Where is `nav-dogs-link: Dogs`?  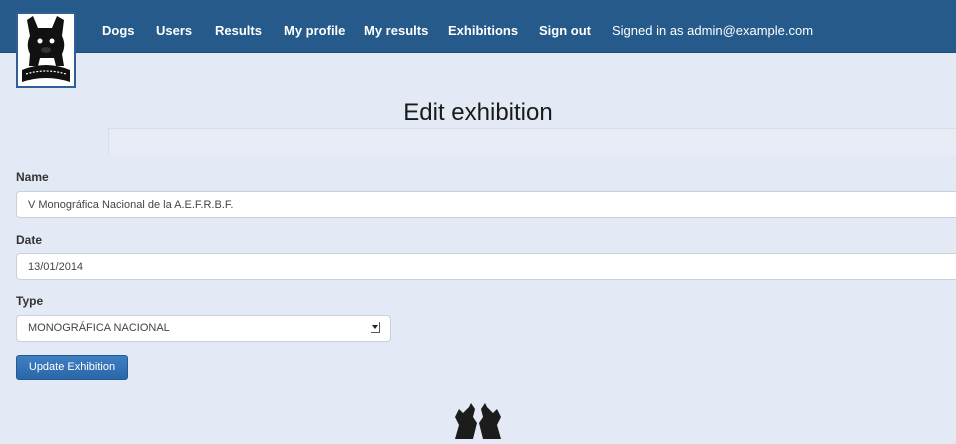 nav-dogs-link: Dogs is located at coordinates (118, 30).